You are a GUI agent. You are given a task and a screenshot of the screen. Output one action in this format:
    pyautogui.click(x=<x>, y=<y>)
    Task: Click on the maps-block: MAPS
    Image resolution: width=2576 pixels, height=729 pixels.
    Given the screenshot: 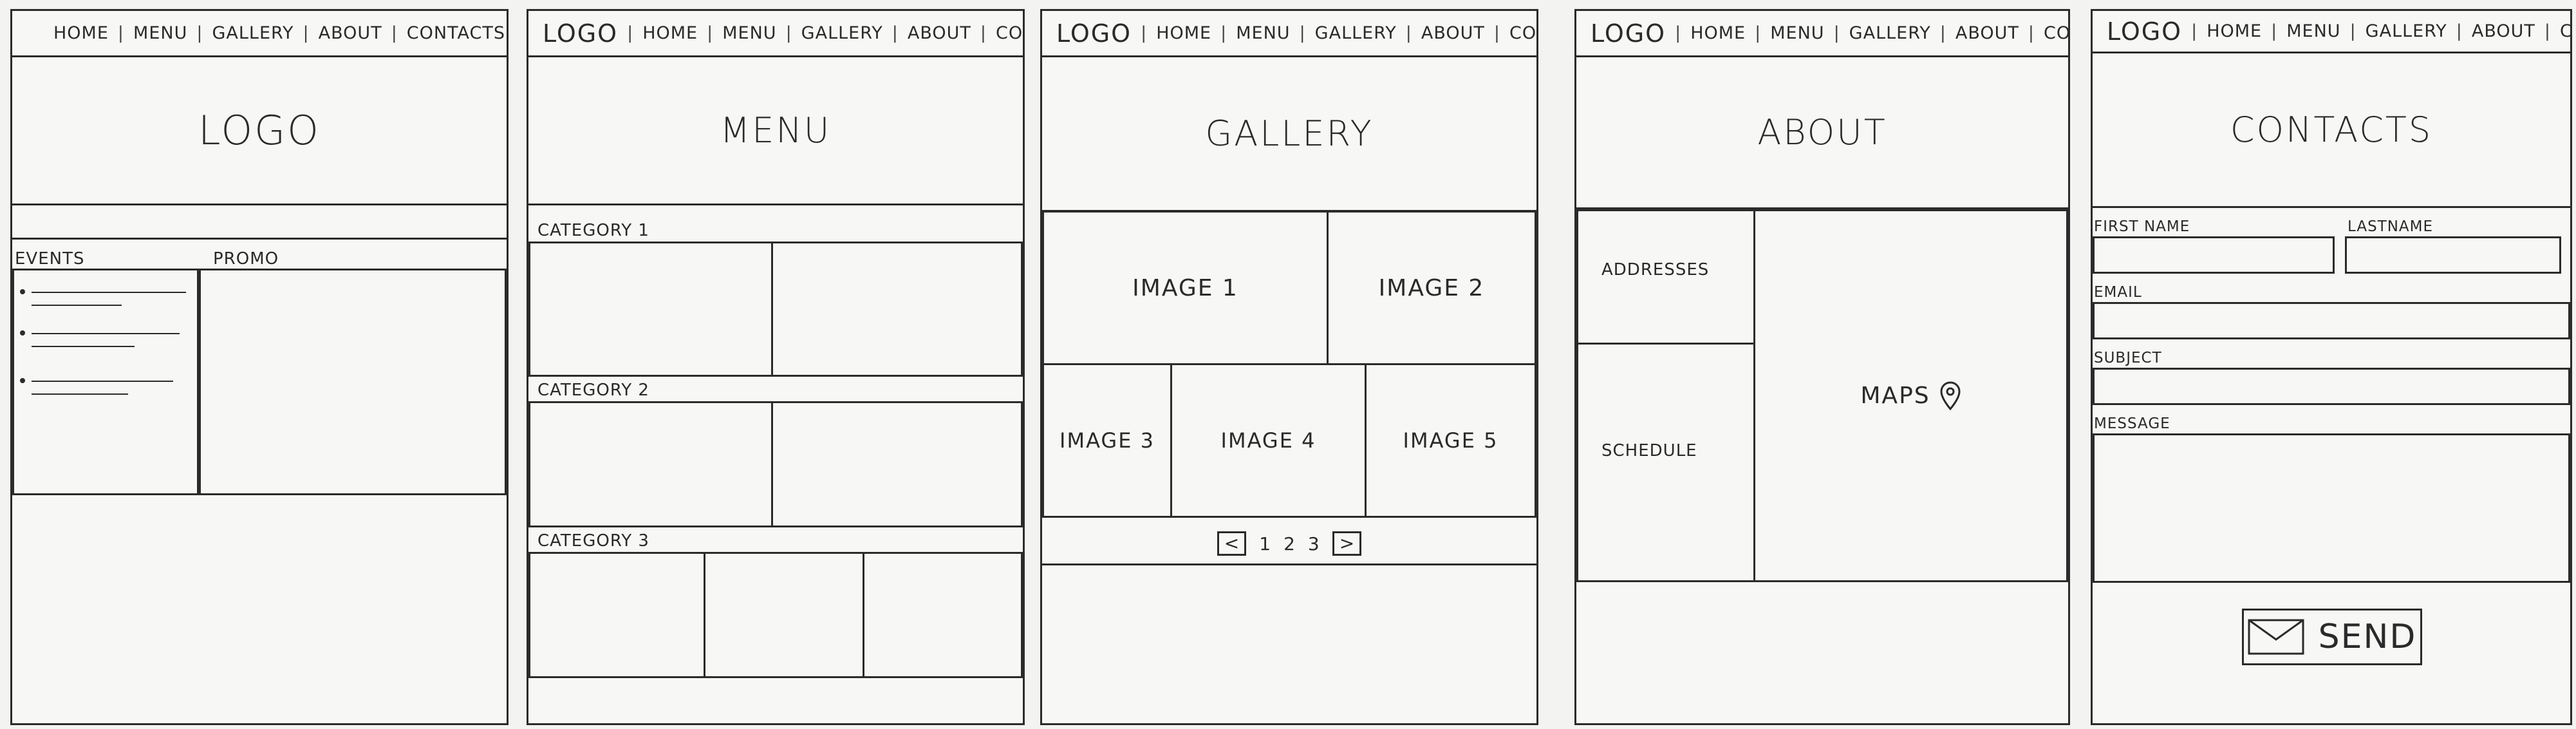 What is the action you would take?
    pyautogui.click(x=1910, y=395)
    